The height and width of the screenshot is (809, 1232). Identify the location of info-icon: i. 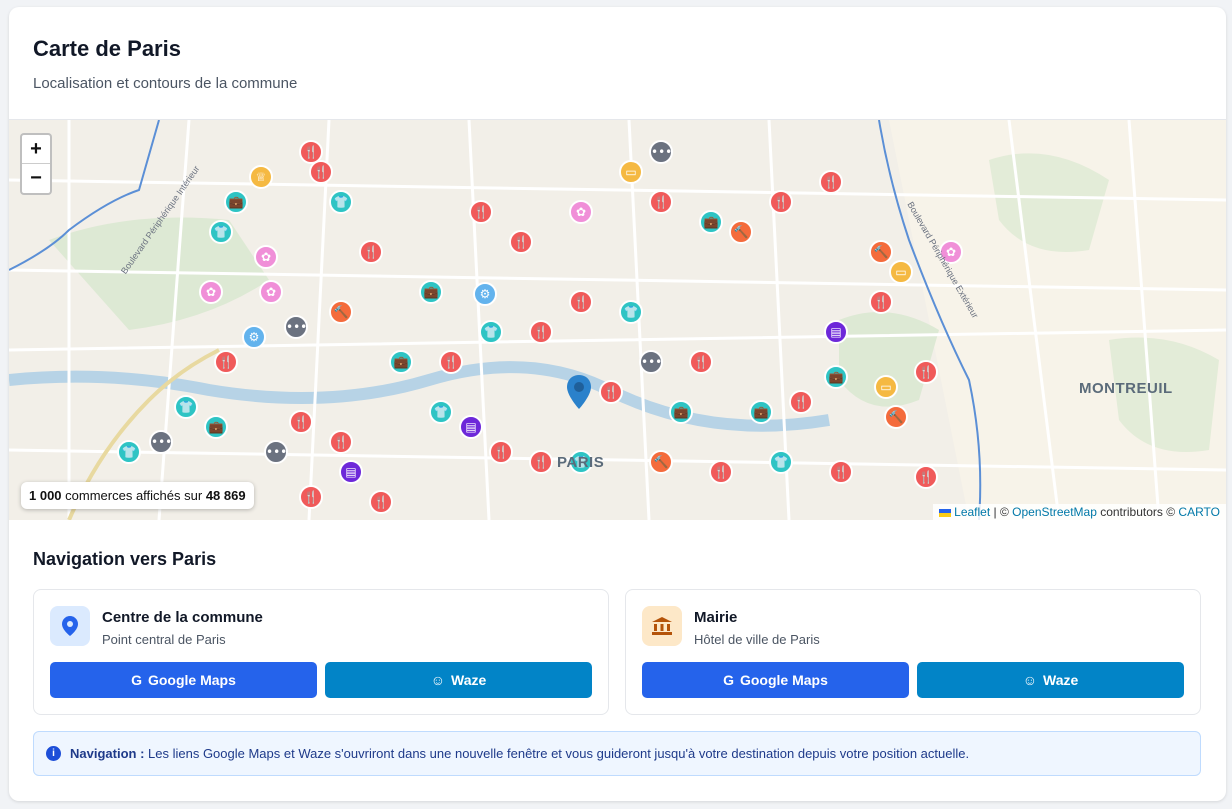
(53, 753).